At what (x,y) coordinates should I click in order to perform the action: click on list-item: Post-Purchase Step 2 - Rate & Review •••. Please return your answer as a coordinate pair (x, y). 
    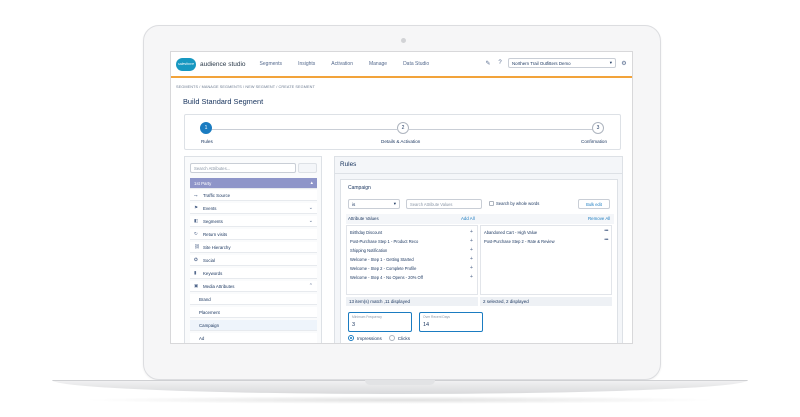
    Looking at the image, I should click on (547, 240).